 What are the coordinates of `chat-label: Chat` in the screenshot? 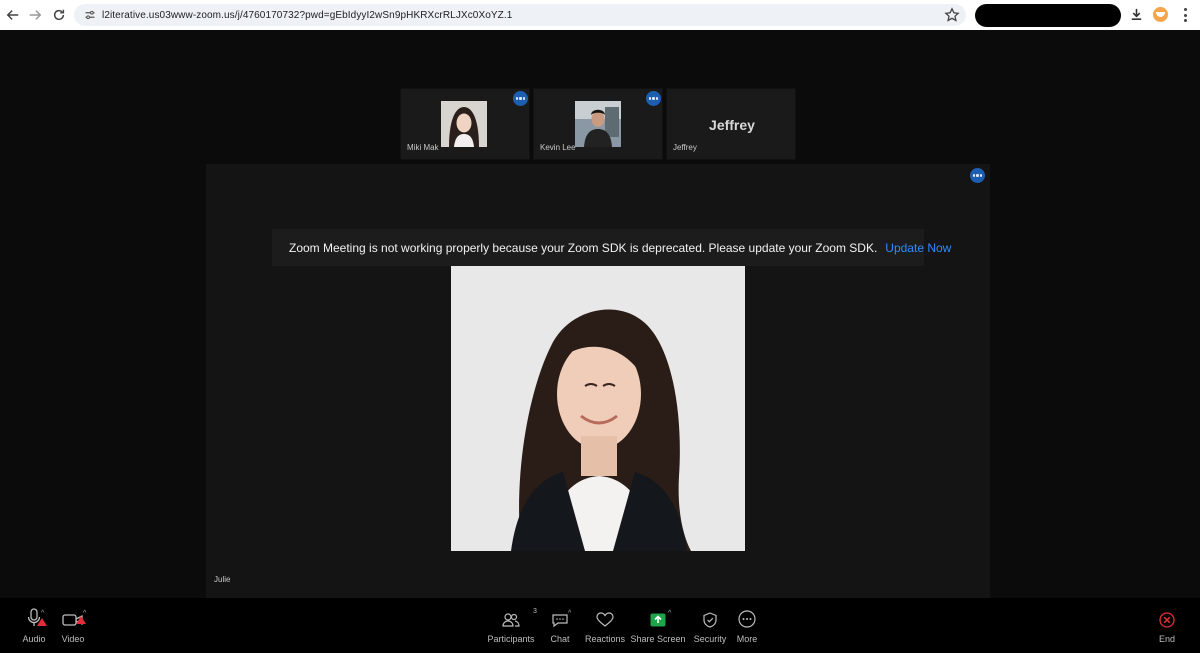 It's located at (560, 639).